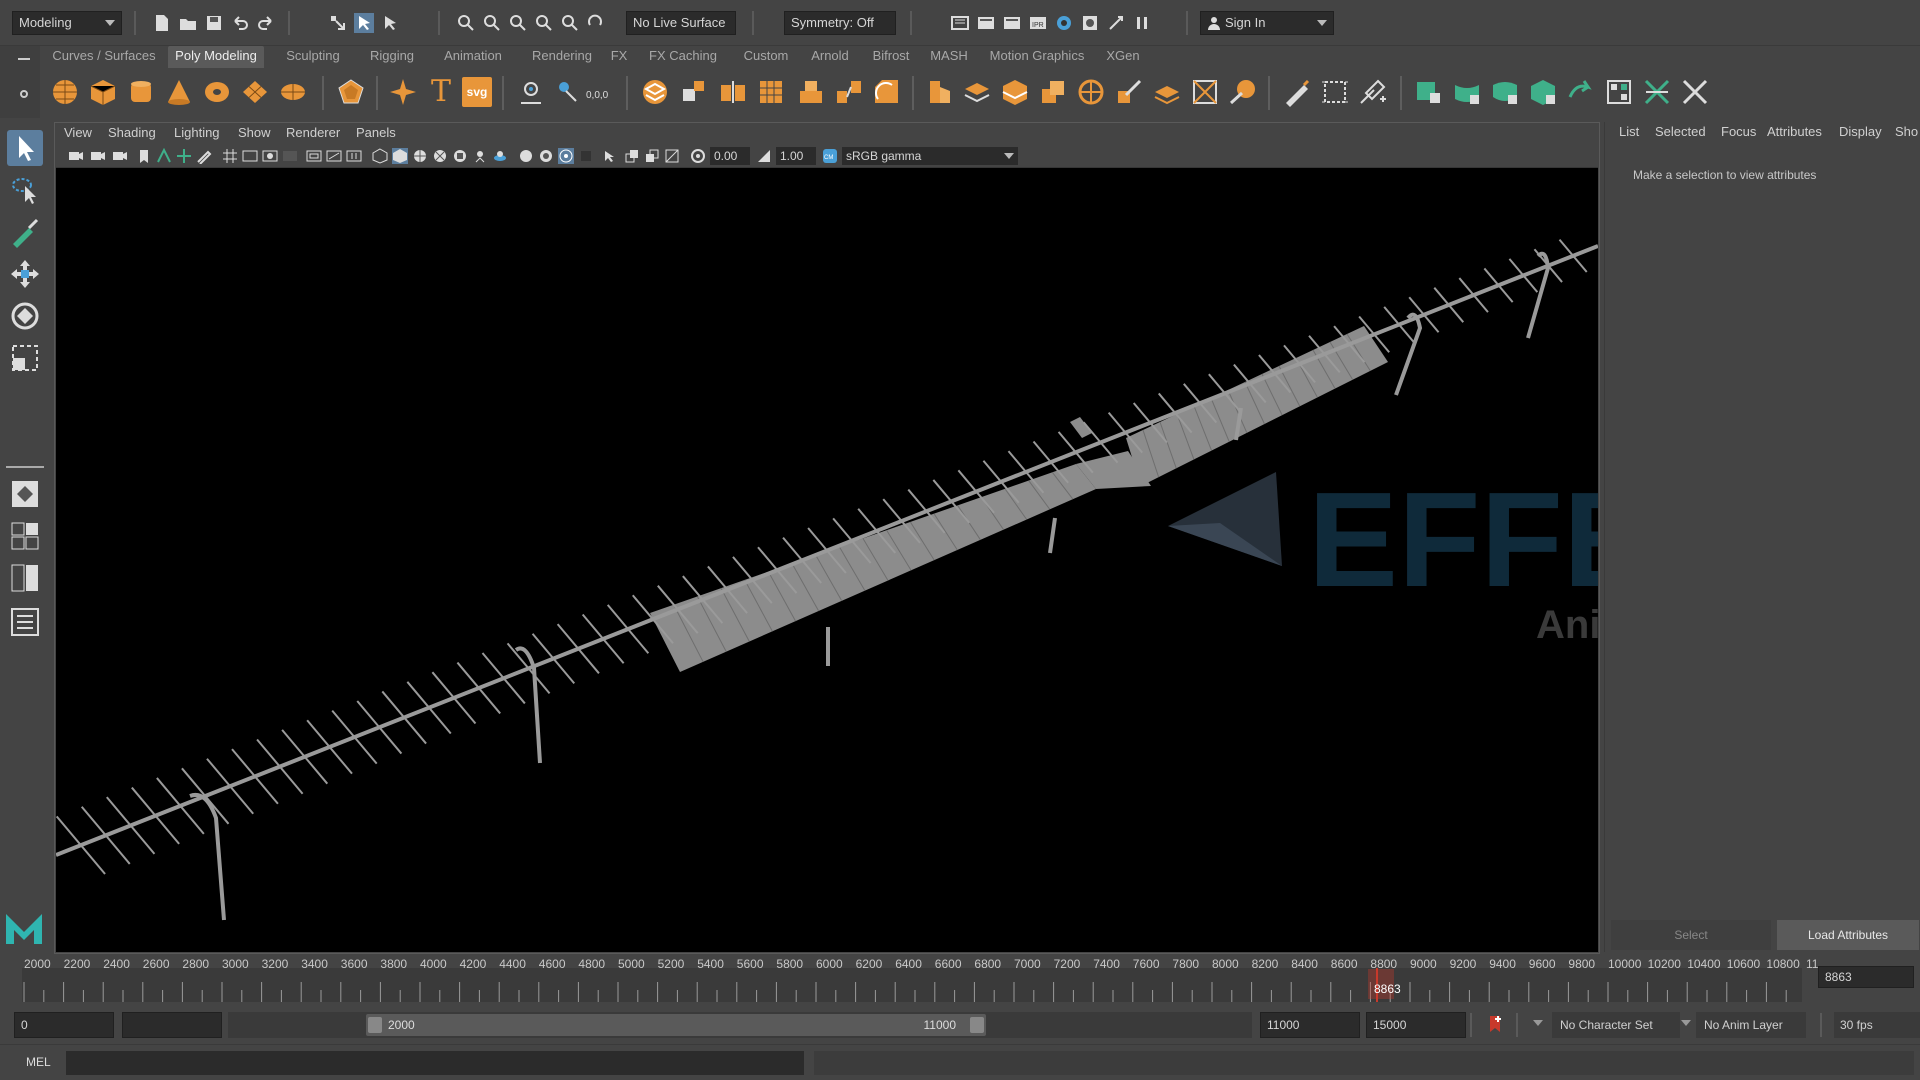  I want to click on rotate-tool, so click(25, 316).